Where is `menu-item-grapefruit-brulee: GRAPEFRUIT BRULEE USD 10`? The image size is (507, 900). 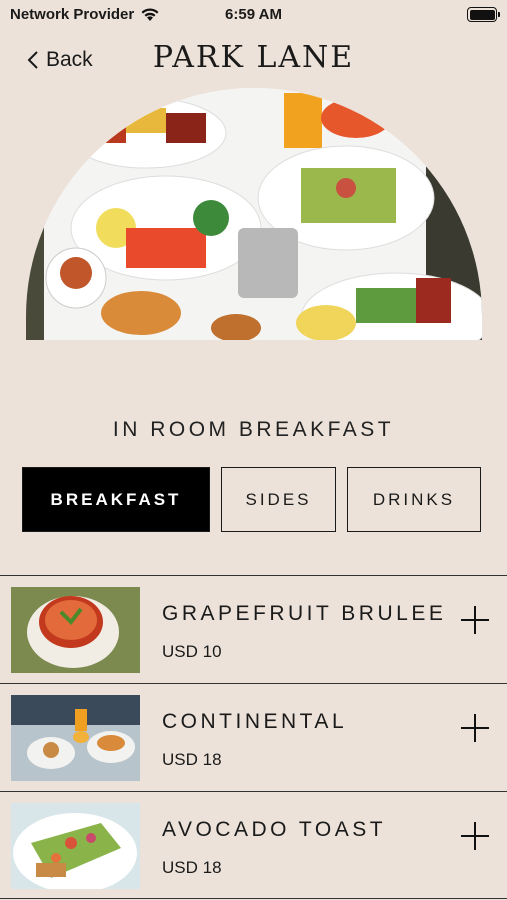 menu-item-grapefruit-brulee: GRAPEFRUIT BRULEE USD 10 is located at coordinates (253, 629).